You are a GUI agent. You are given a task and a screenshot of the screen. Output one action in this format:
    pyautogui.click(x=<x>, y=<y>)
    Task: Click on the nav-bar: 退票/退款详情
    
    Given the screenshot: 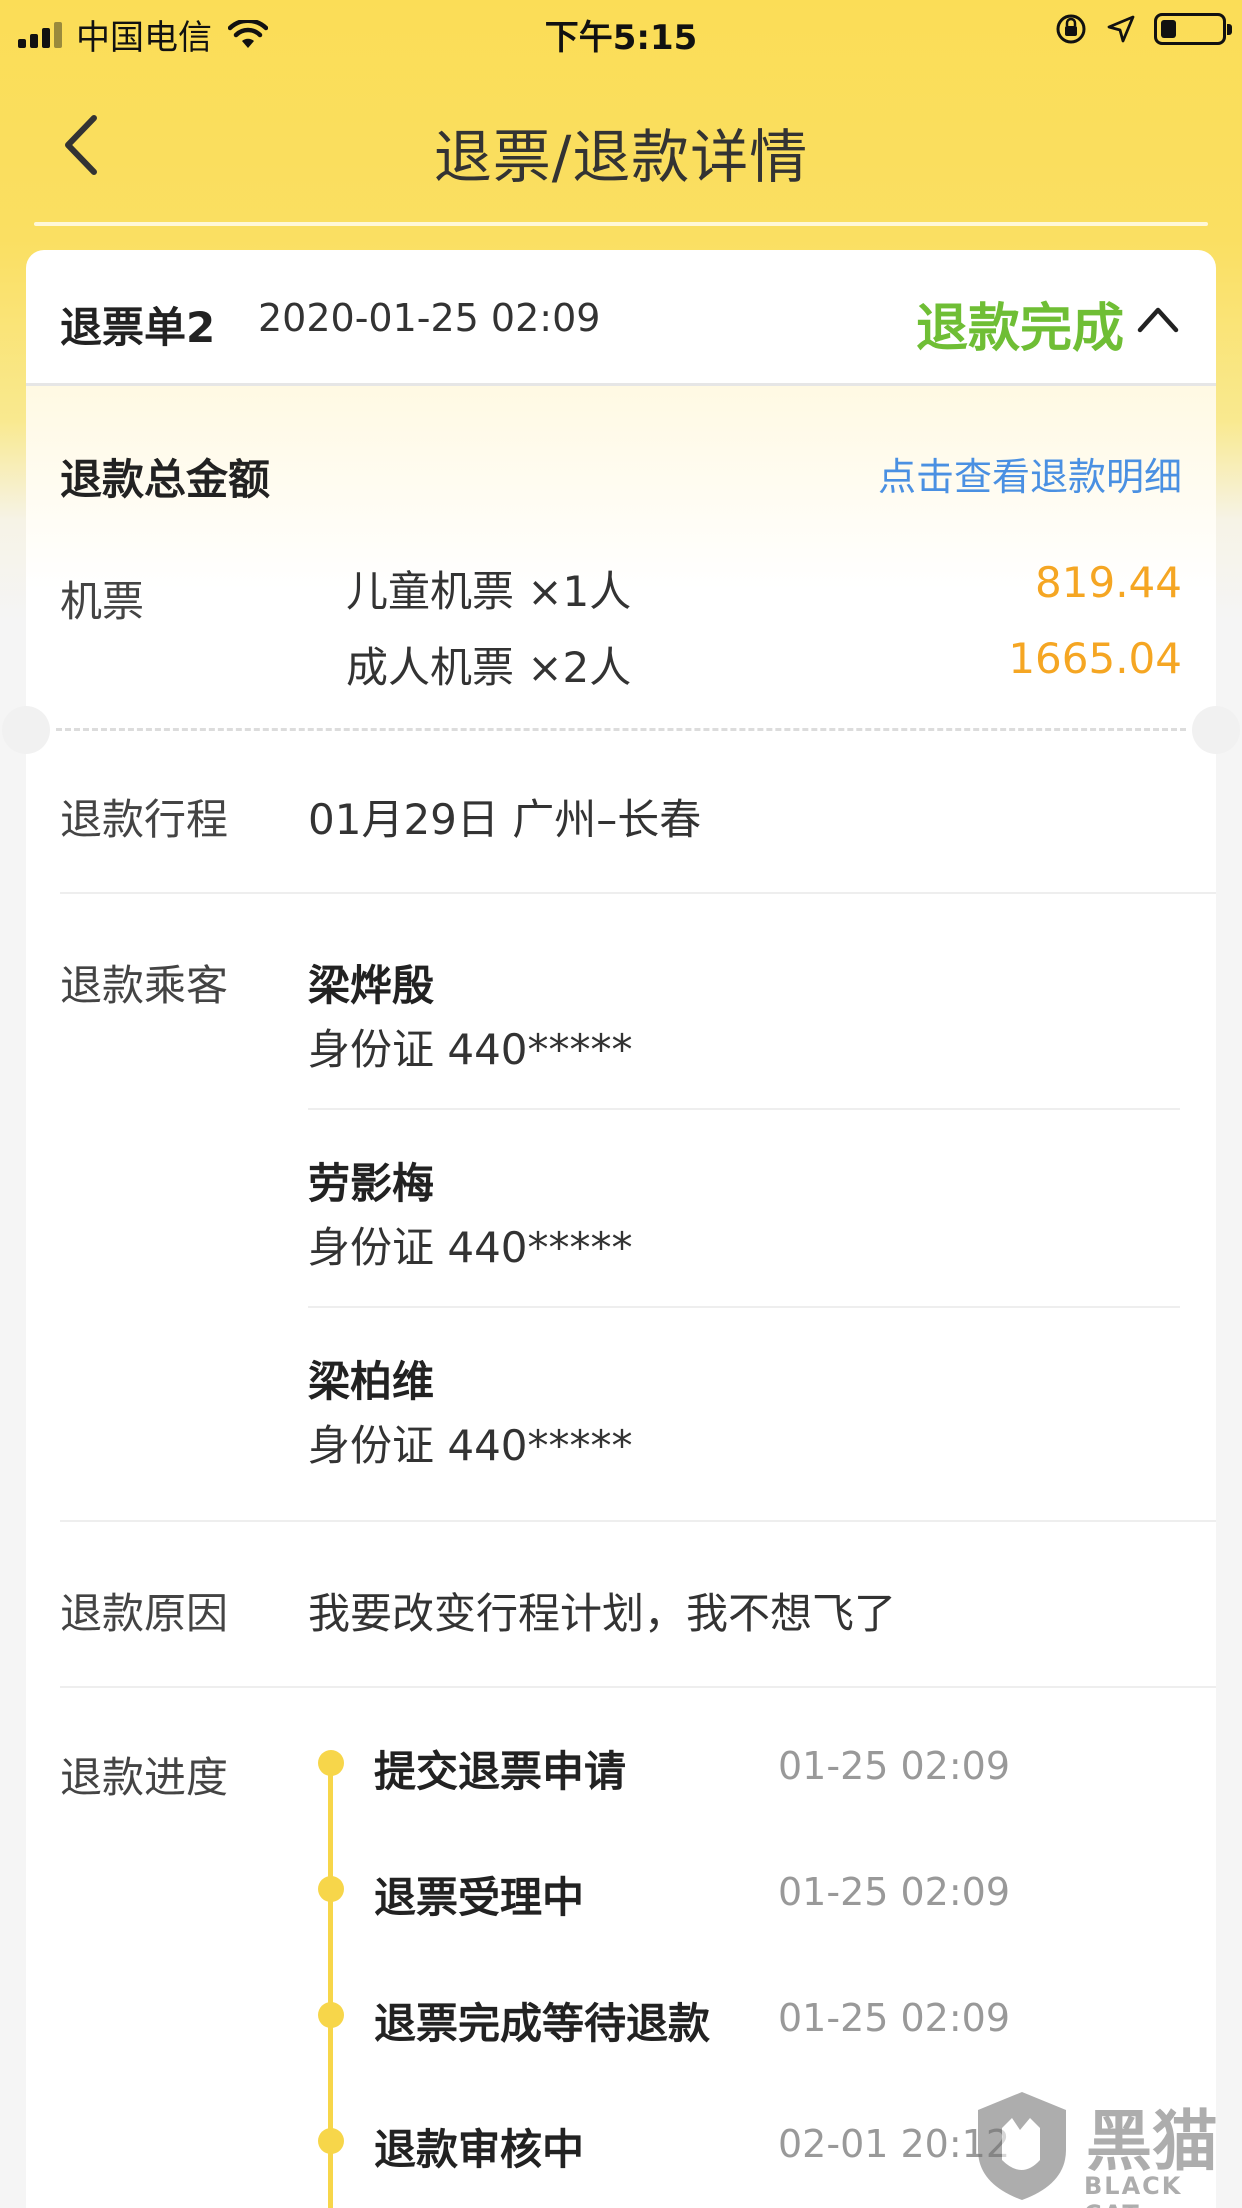 What is the action you would take?
    pyautogui.click(x=621, y=145)
    